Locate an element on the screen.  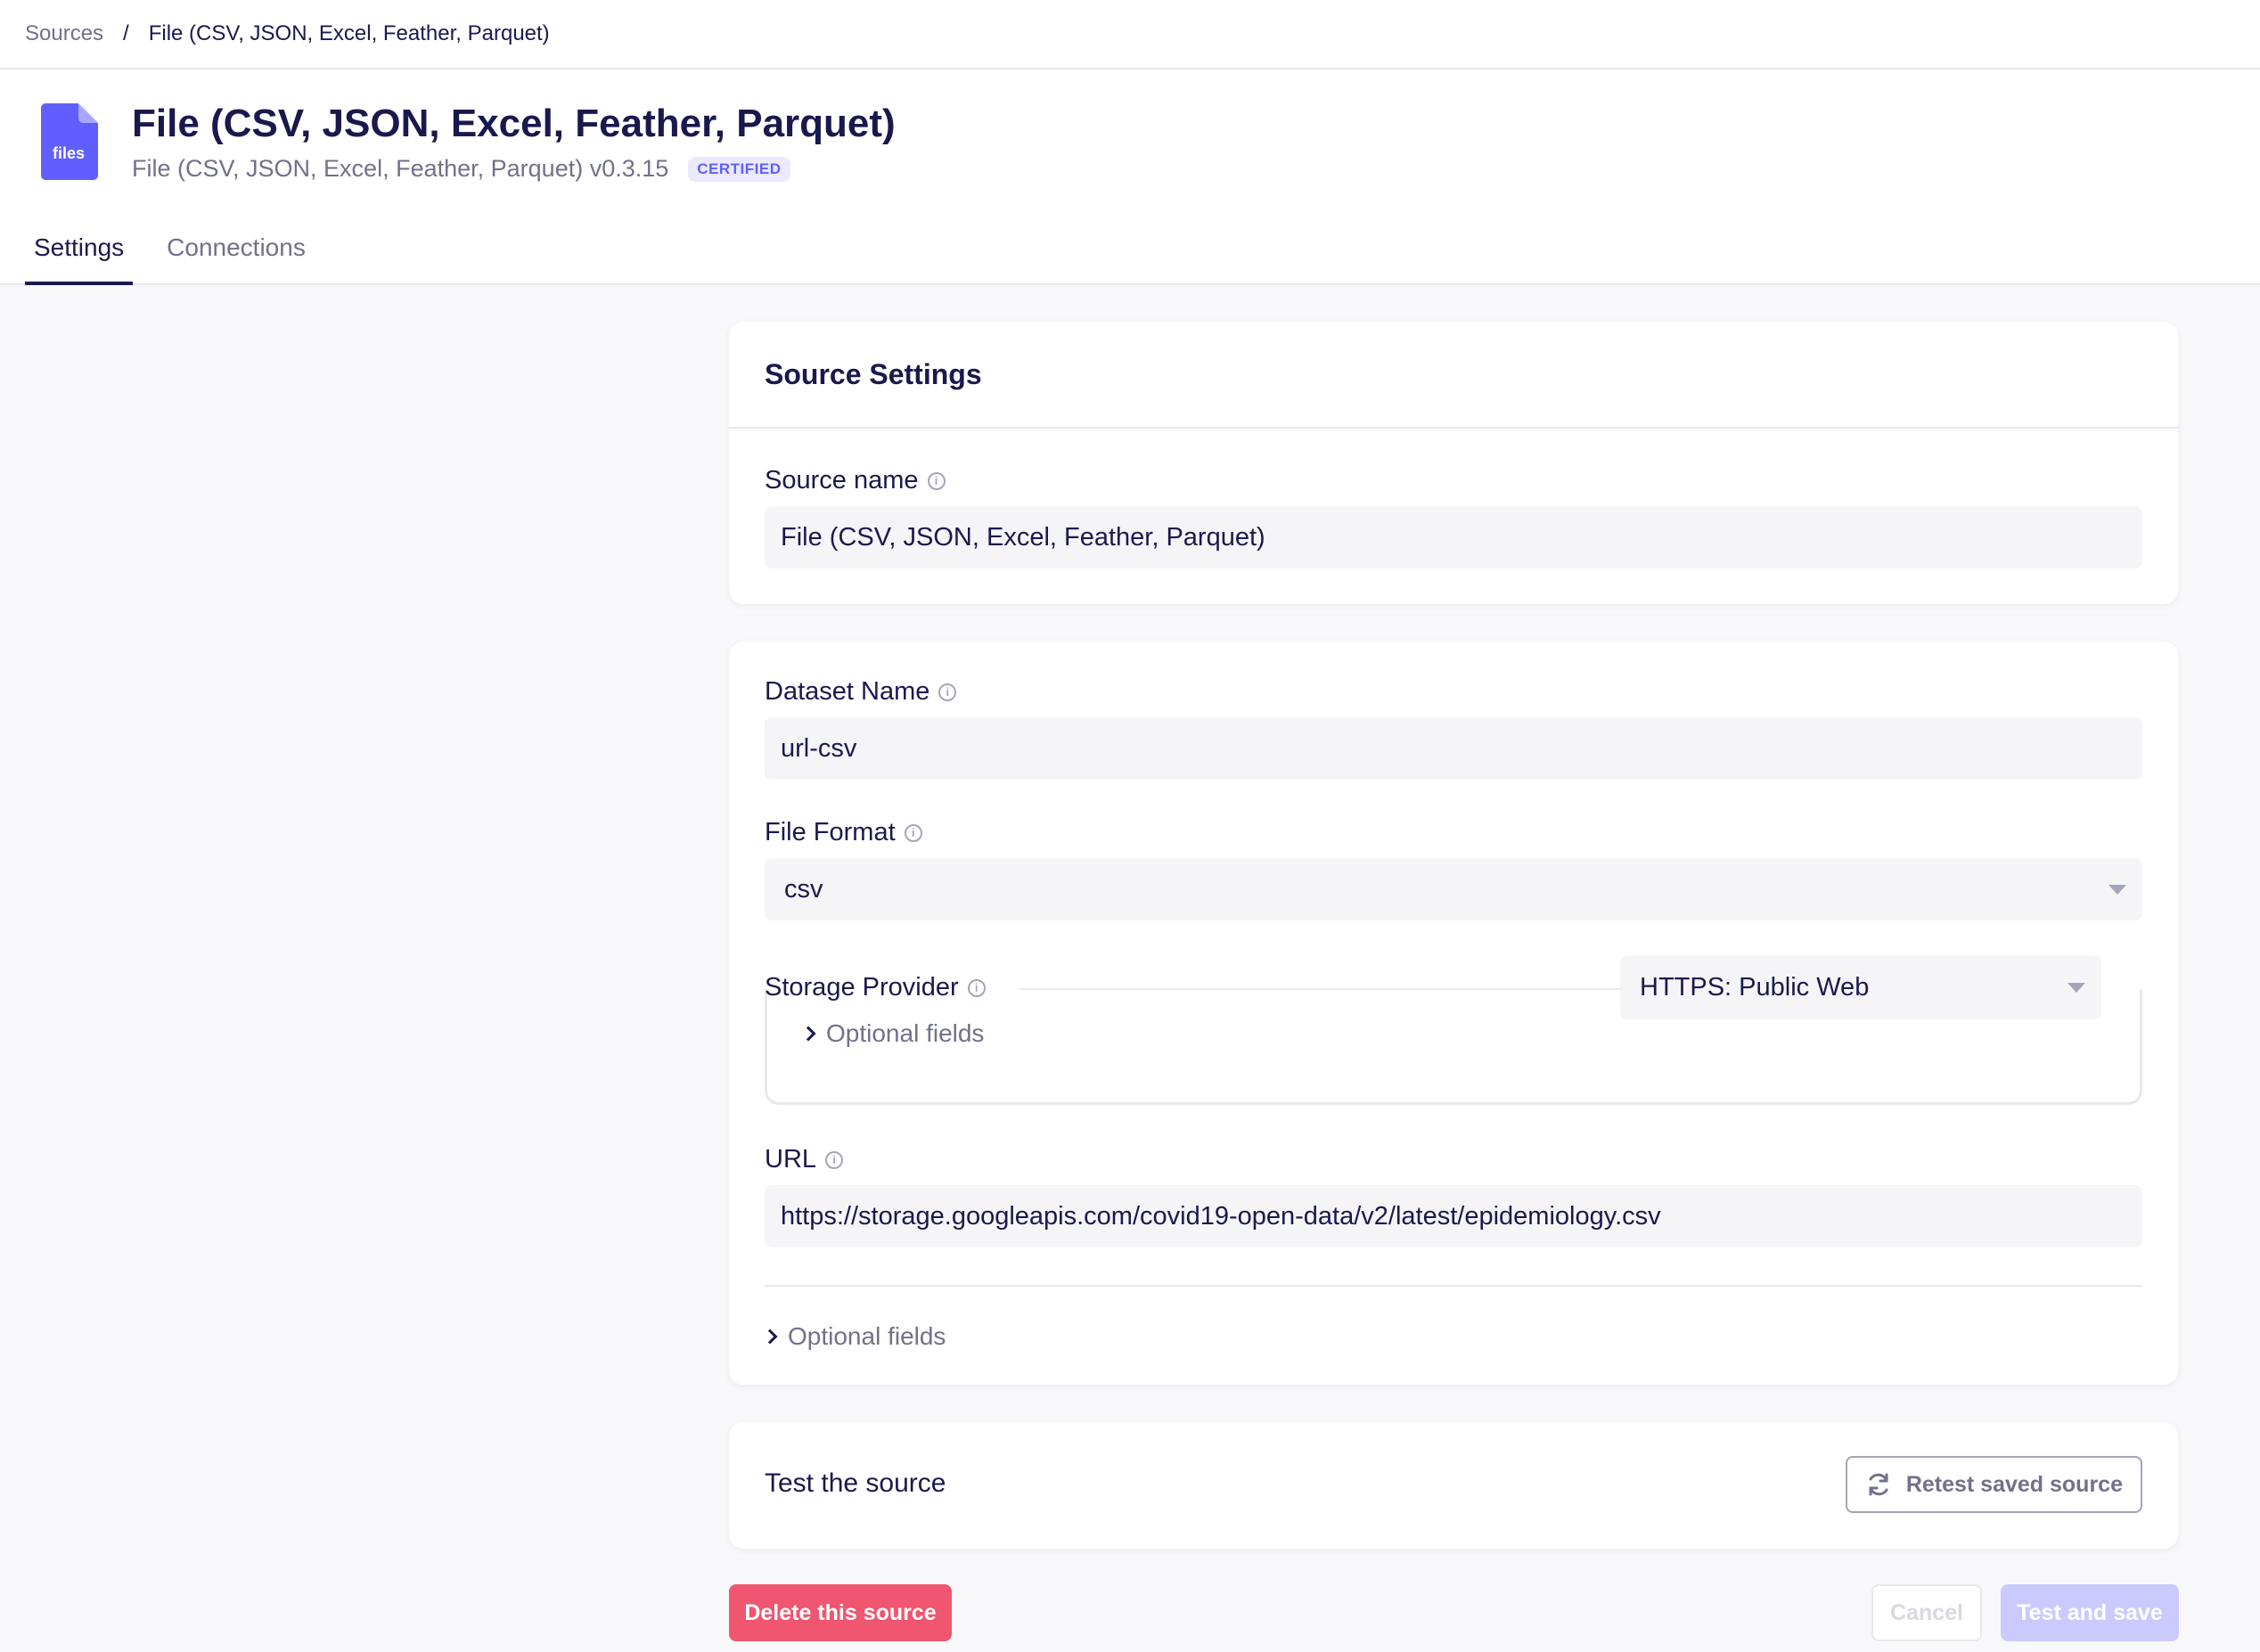
file-format-label-text: File Format is located at coordinates (830, 832).